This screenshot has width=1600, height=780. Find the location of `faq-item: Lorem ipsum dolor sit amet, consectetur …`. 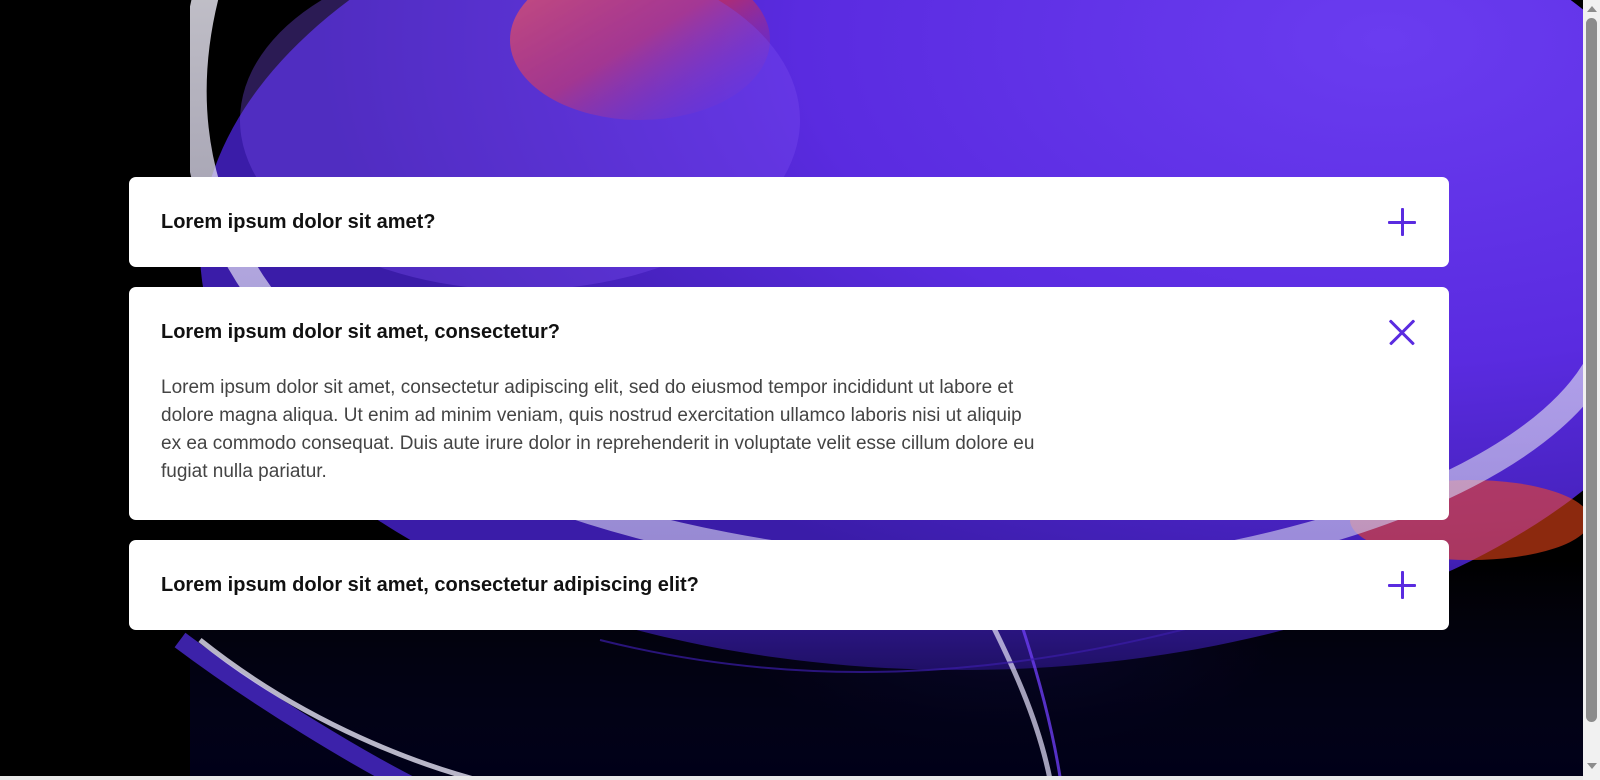

faq-item: Lorem ipsum dolor sit amet, consectetur … is located at coordinates (789, 585).